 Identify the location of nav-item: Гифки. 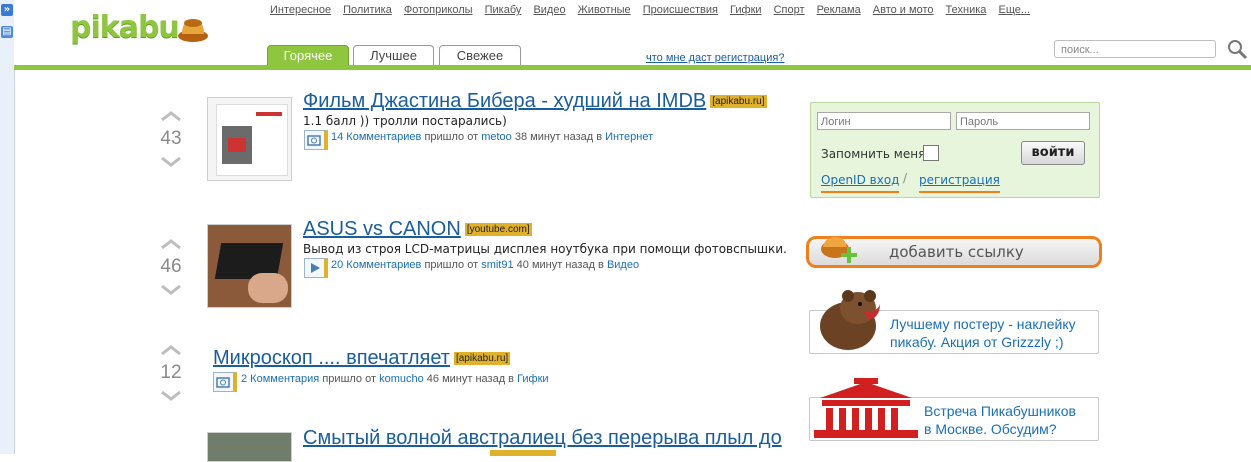
(746, 10).